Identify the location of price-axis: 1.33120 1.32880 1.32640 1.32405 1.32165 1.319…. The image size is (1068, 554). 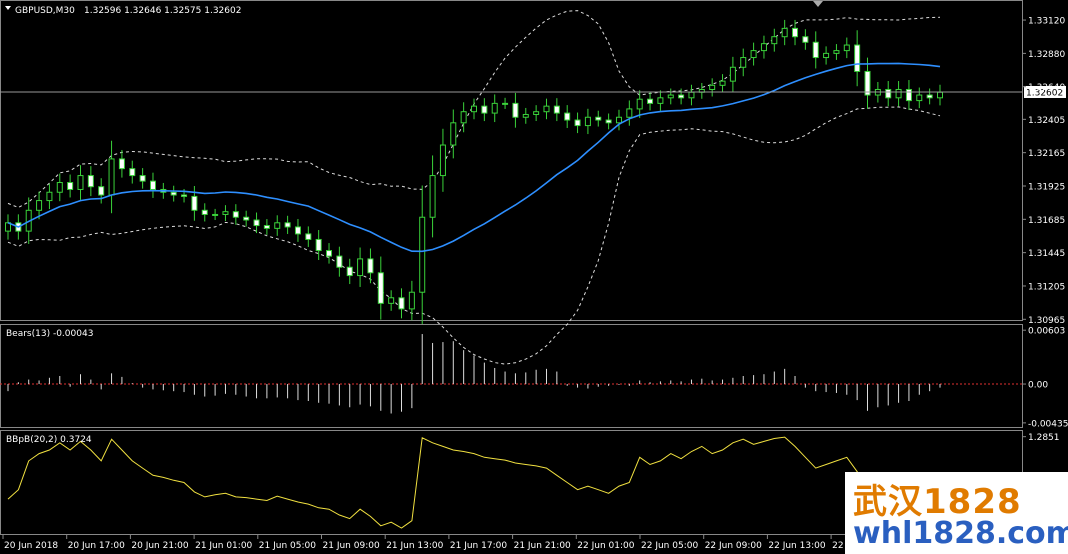
(1043, 171).